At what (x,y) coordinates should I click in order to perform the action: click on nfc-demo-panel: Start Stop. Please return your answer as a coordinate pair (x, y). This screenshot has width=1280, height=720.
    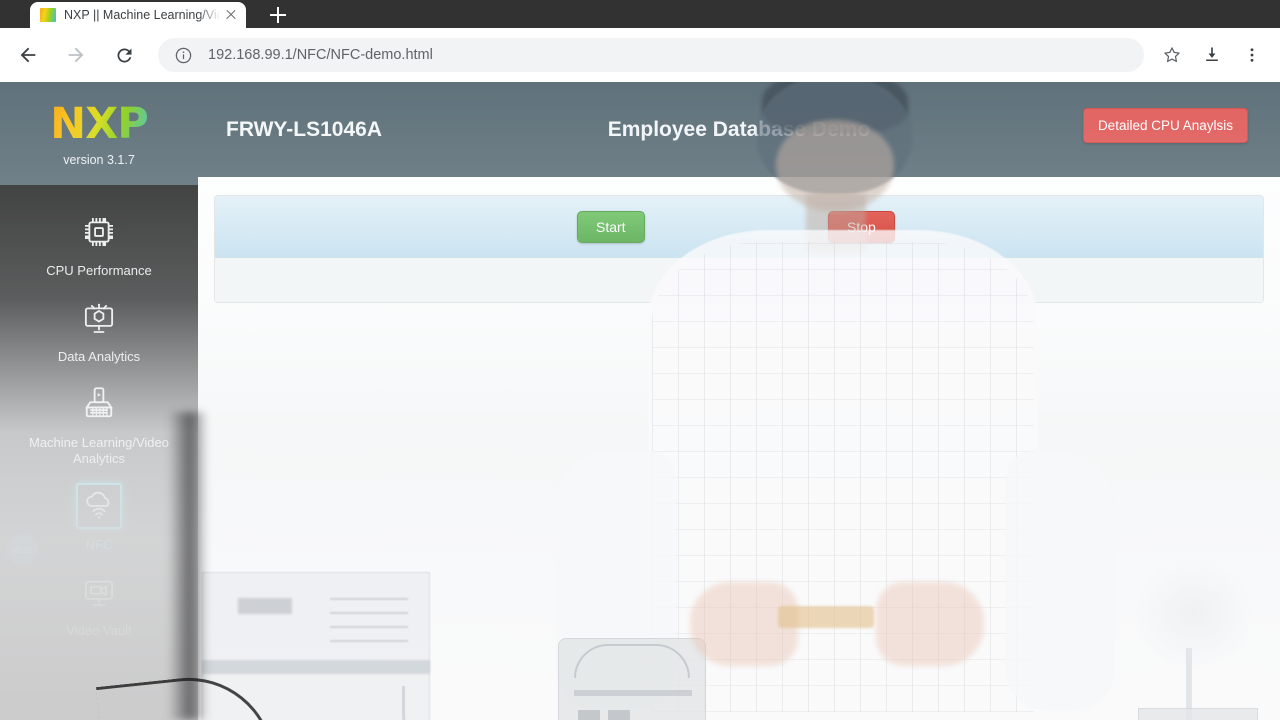
    Looking at the image, I should click on (739, 249).